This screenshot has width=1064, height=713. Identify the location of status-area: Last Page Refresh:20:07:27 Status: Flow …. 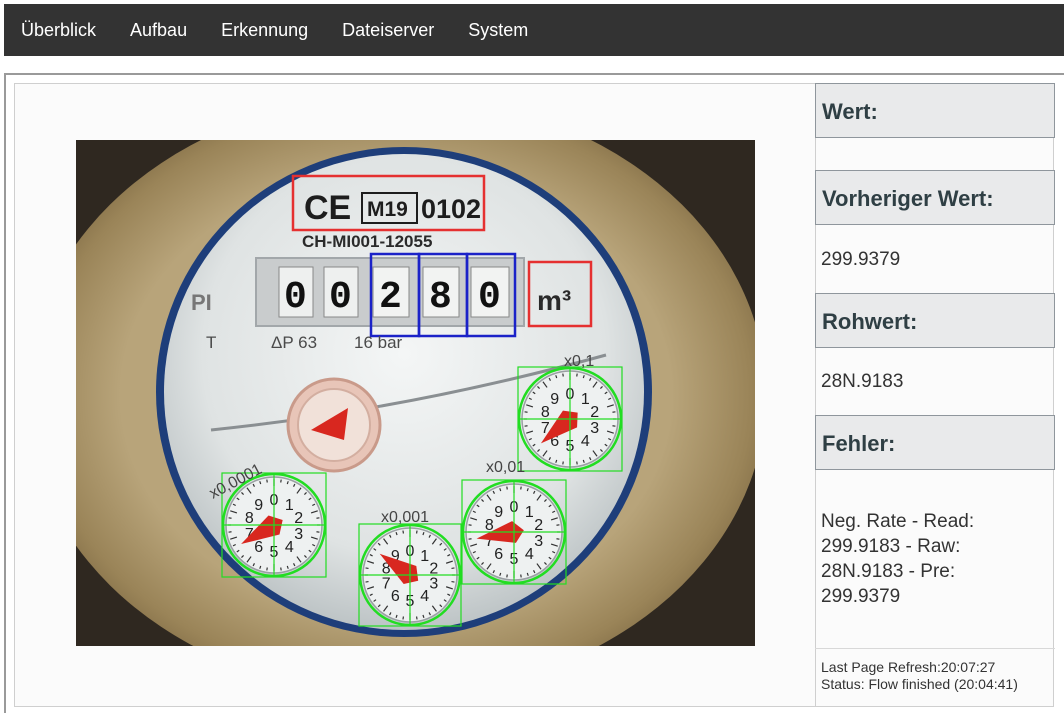
(937, 676).